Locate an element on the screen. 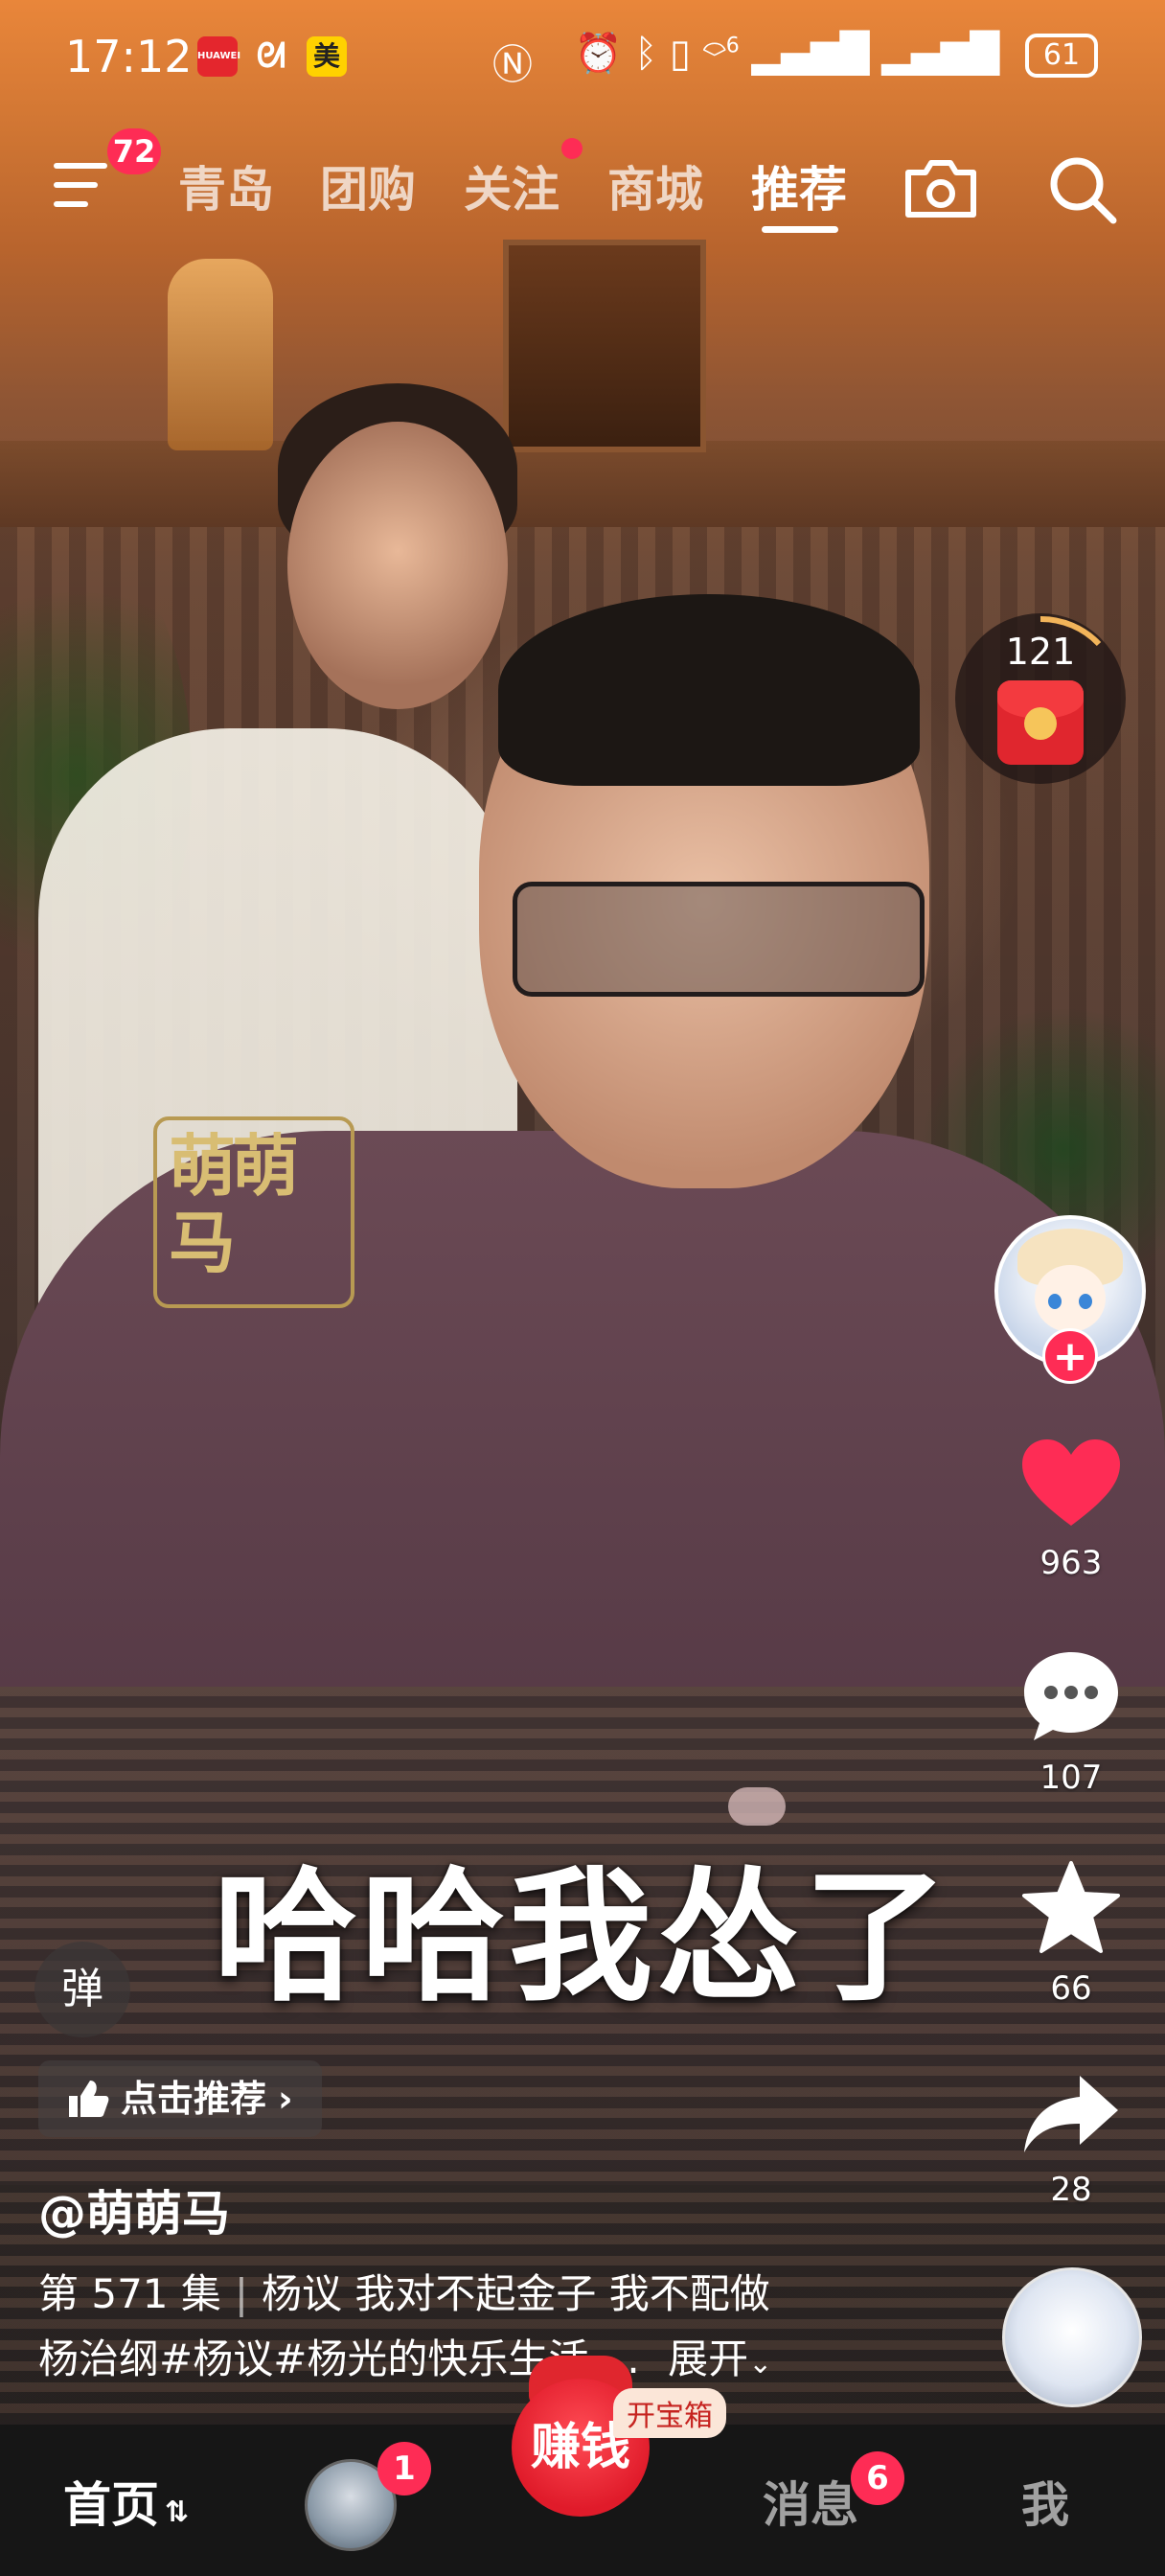 The image size is (1165, 2576). video-title-line: 第 571 集 | 杨议 我对不起金子 我不配做 is located at coordinates (404, 2291).